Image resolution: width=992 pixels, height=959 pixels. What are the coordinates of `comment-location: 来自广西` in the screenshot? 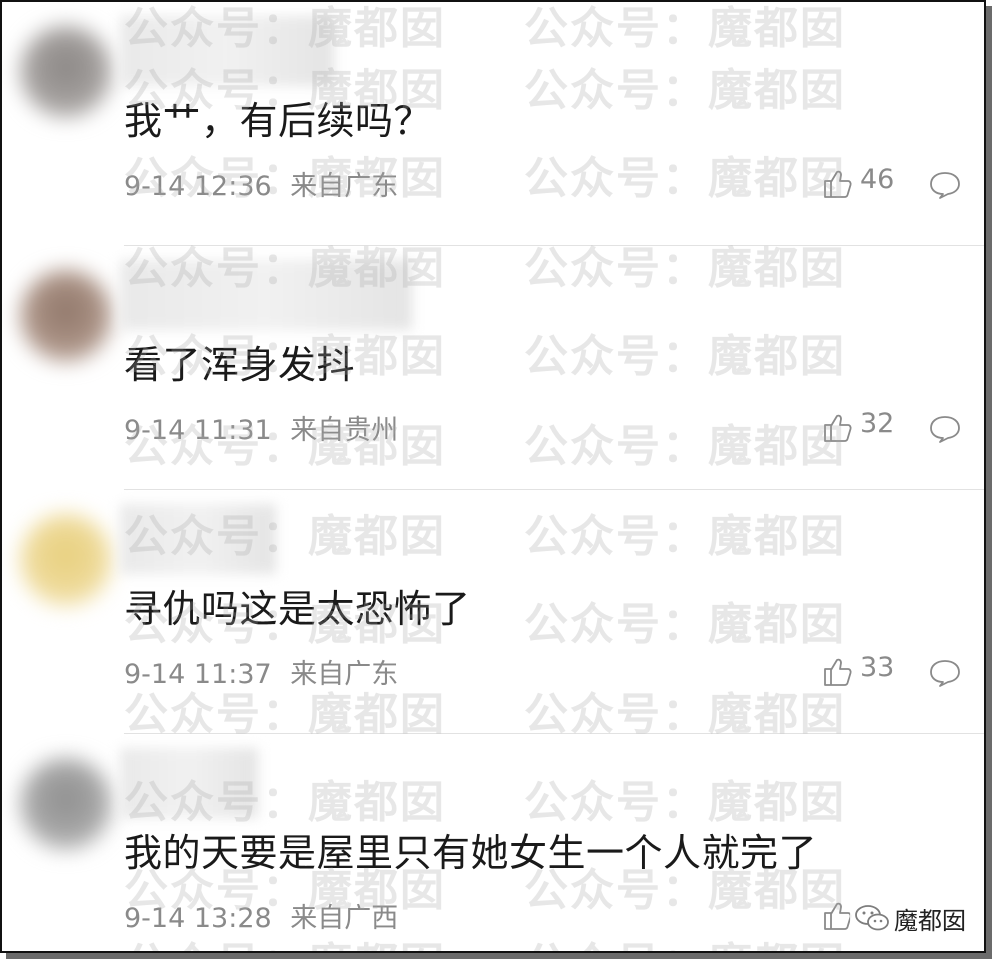 It's located at (344, 918).